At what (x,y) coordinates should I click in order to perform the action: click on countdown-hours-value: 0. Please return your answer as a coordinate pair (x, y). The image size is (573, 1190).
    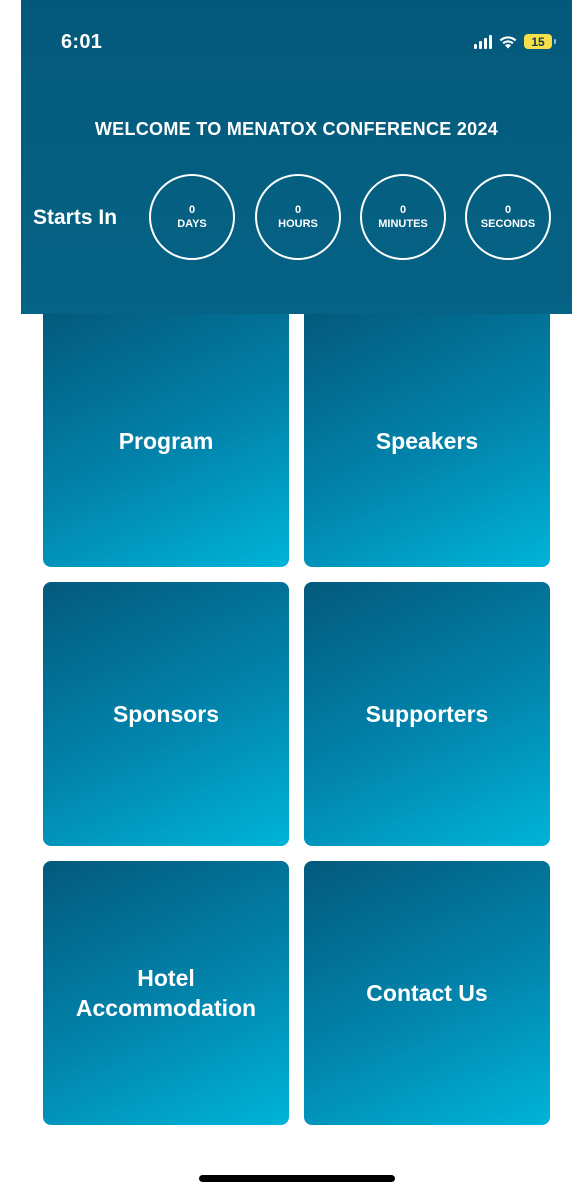
    Looking at the image, I should click on (298, 209).